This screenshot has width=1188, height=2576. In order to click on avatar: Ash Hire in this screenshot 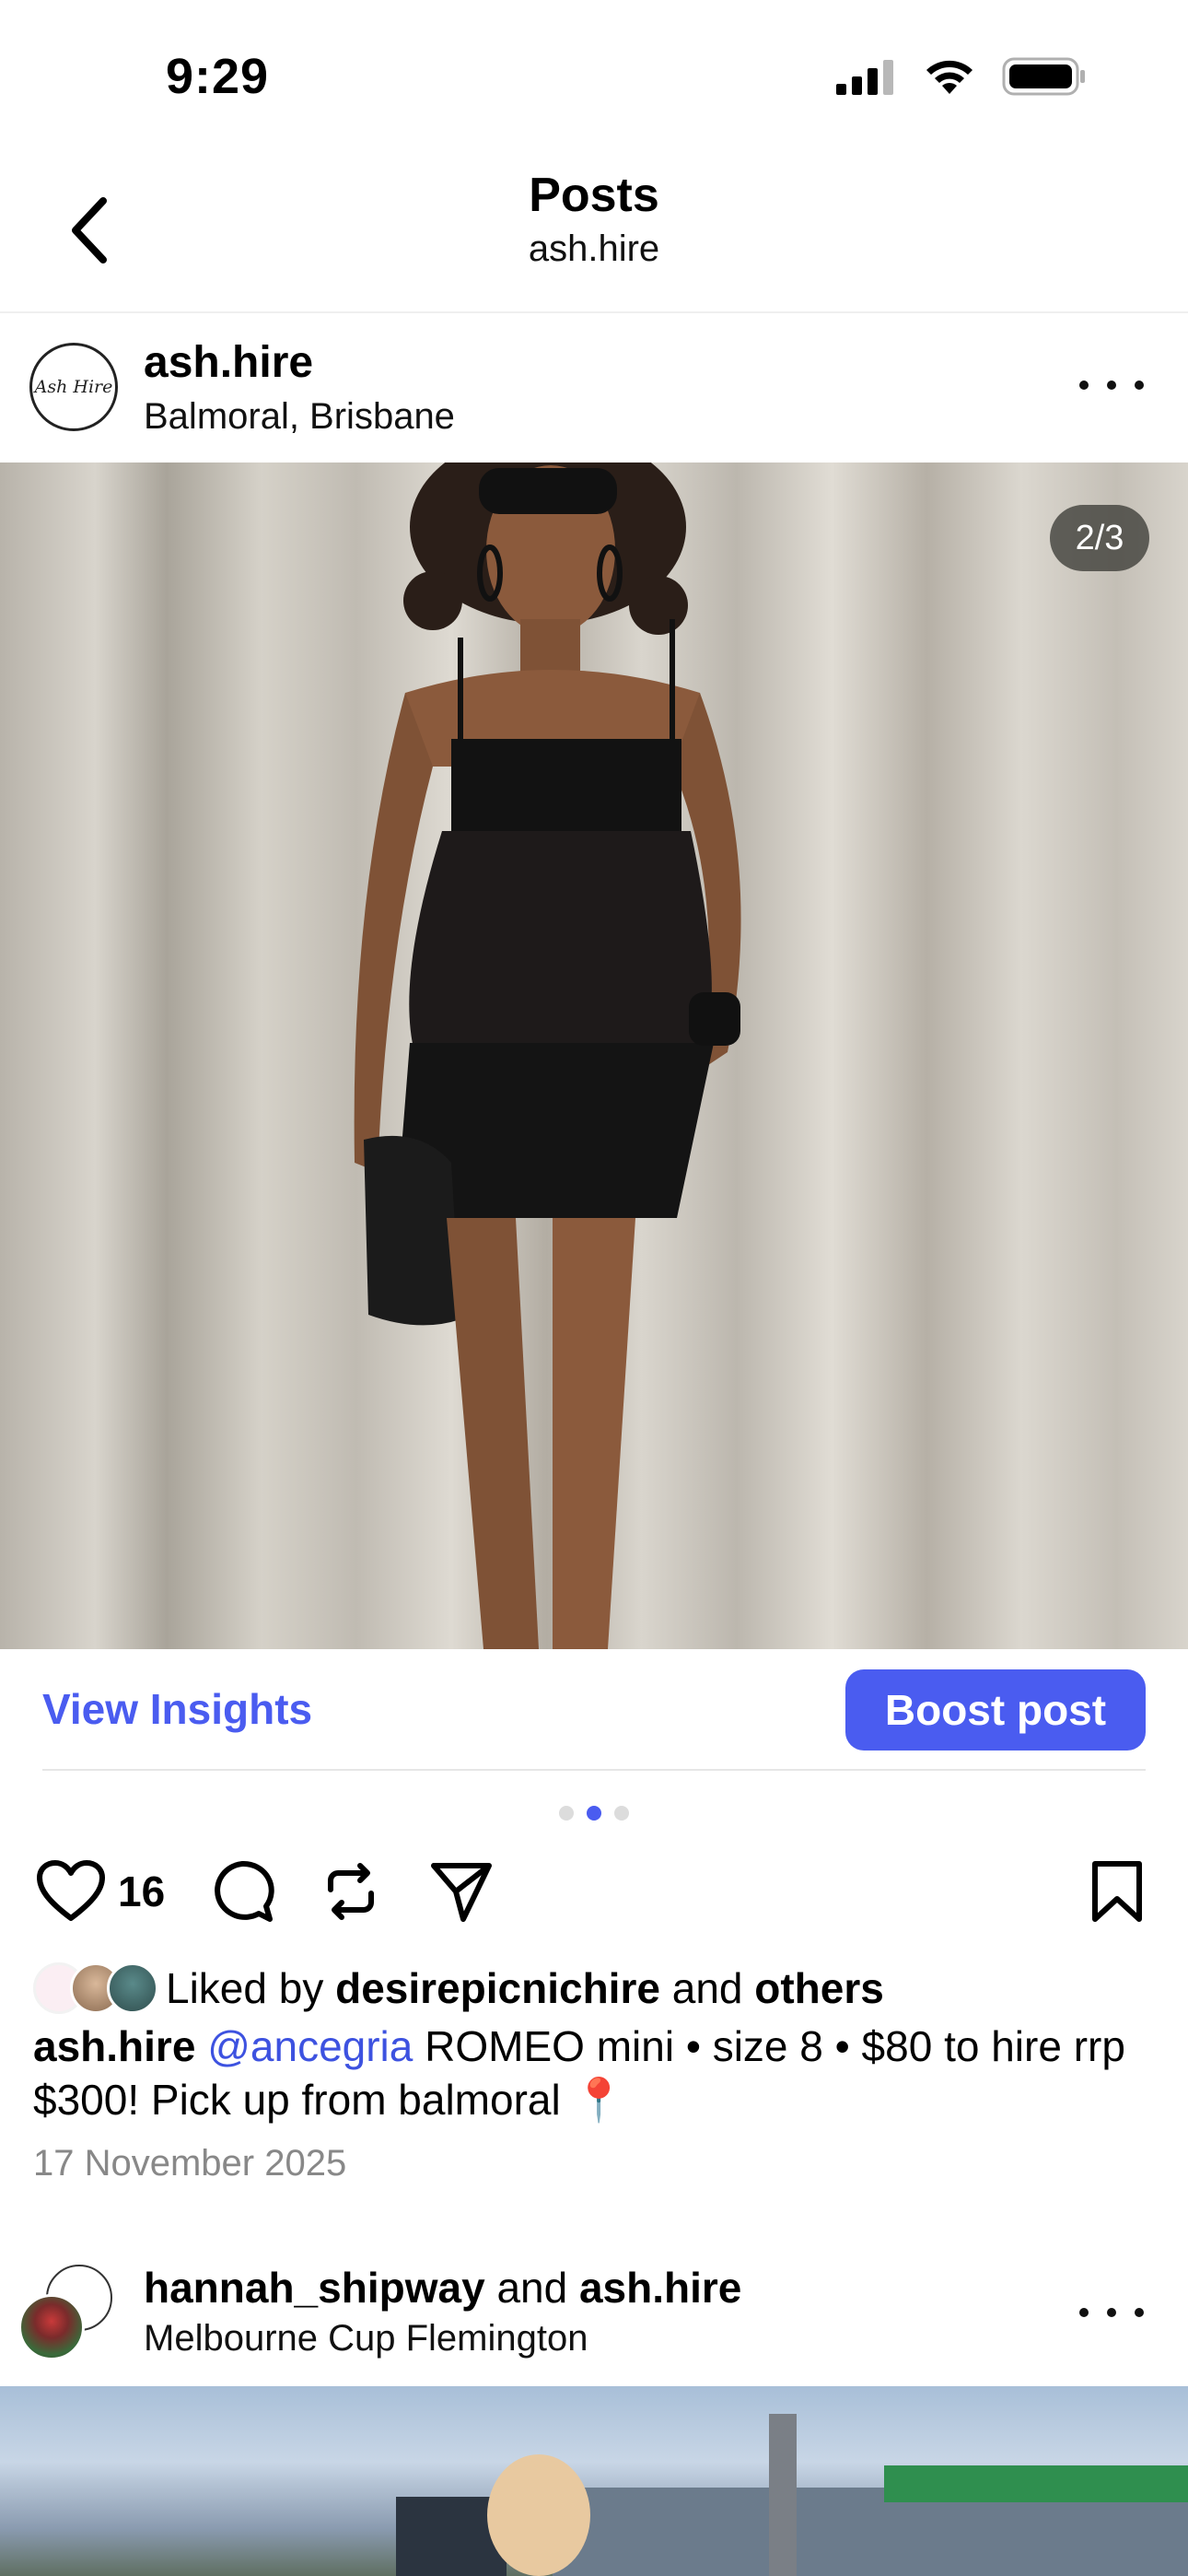, I will do `click(73, 387)`.